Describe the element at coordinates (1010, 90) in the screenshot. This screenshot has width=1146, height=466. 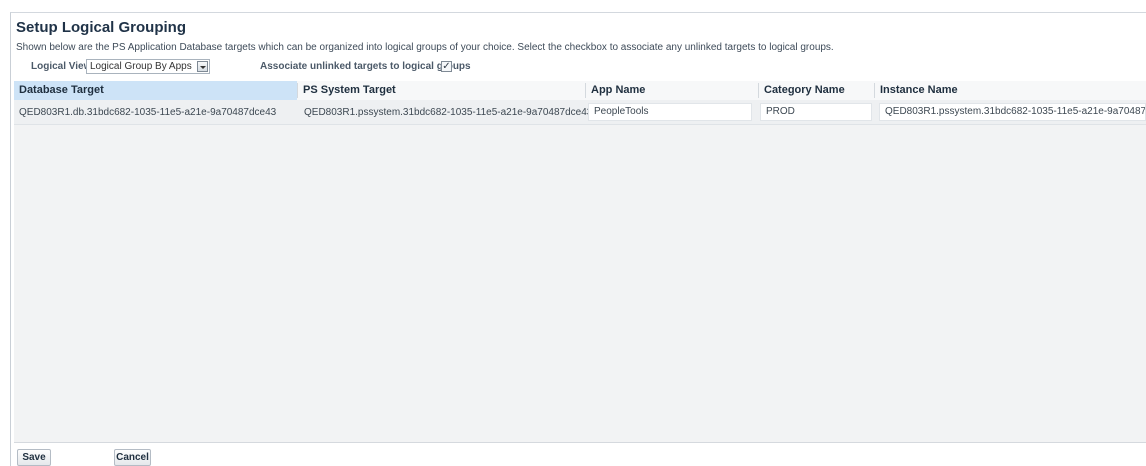
I see `column-header-instance-name: Instance Name` at that location.